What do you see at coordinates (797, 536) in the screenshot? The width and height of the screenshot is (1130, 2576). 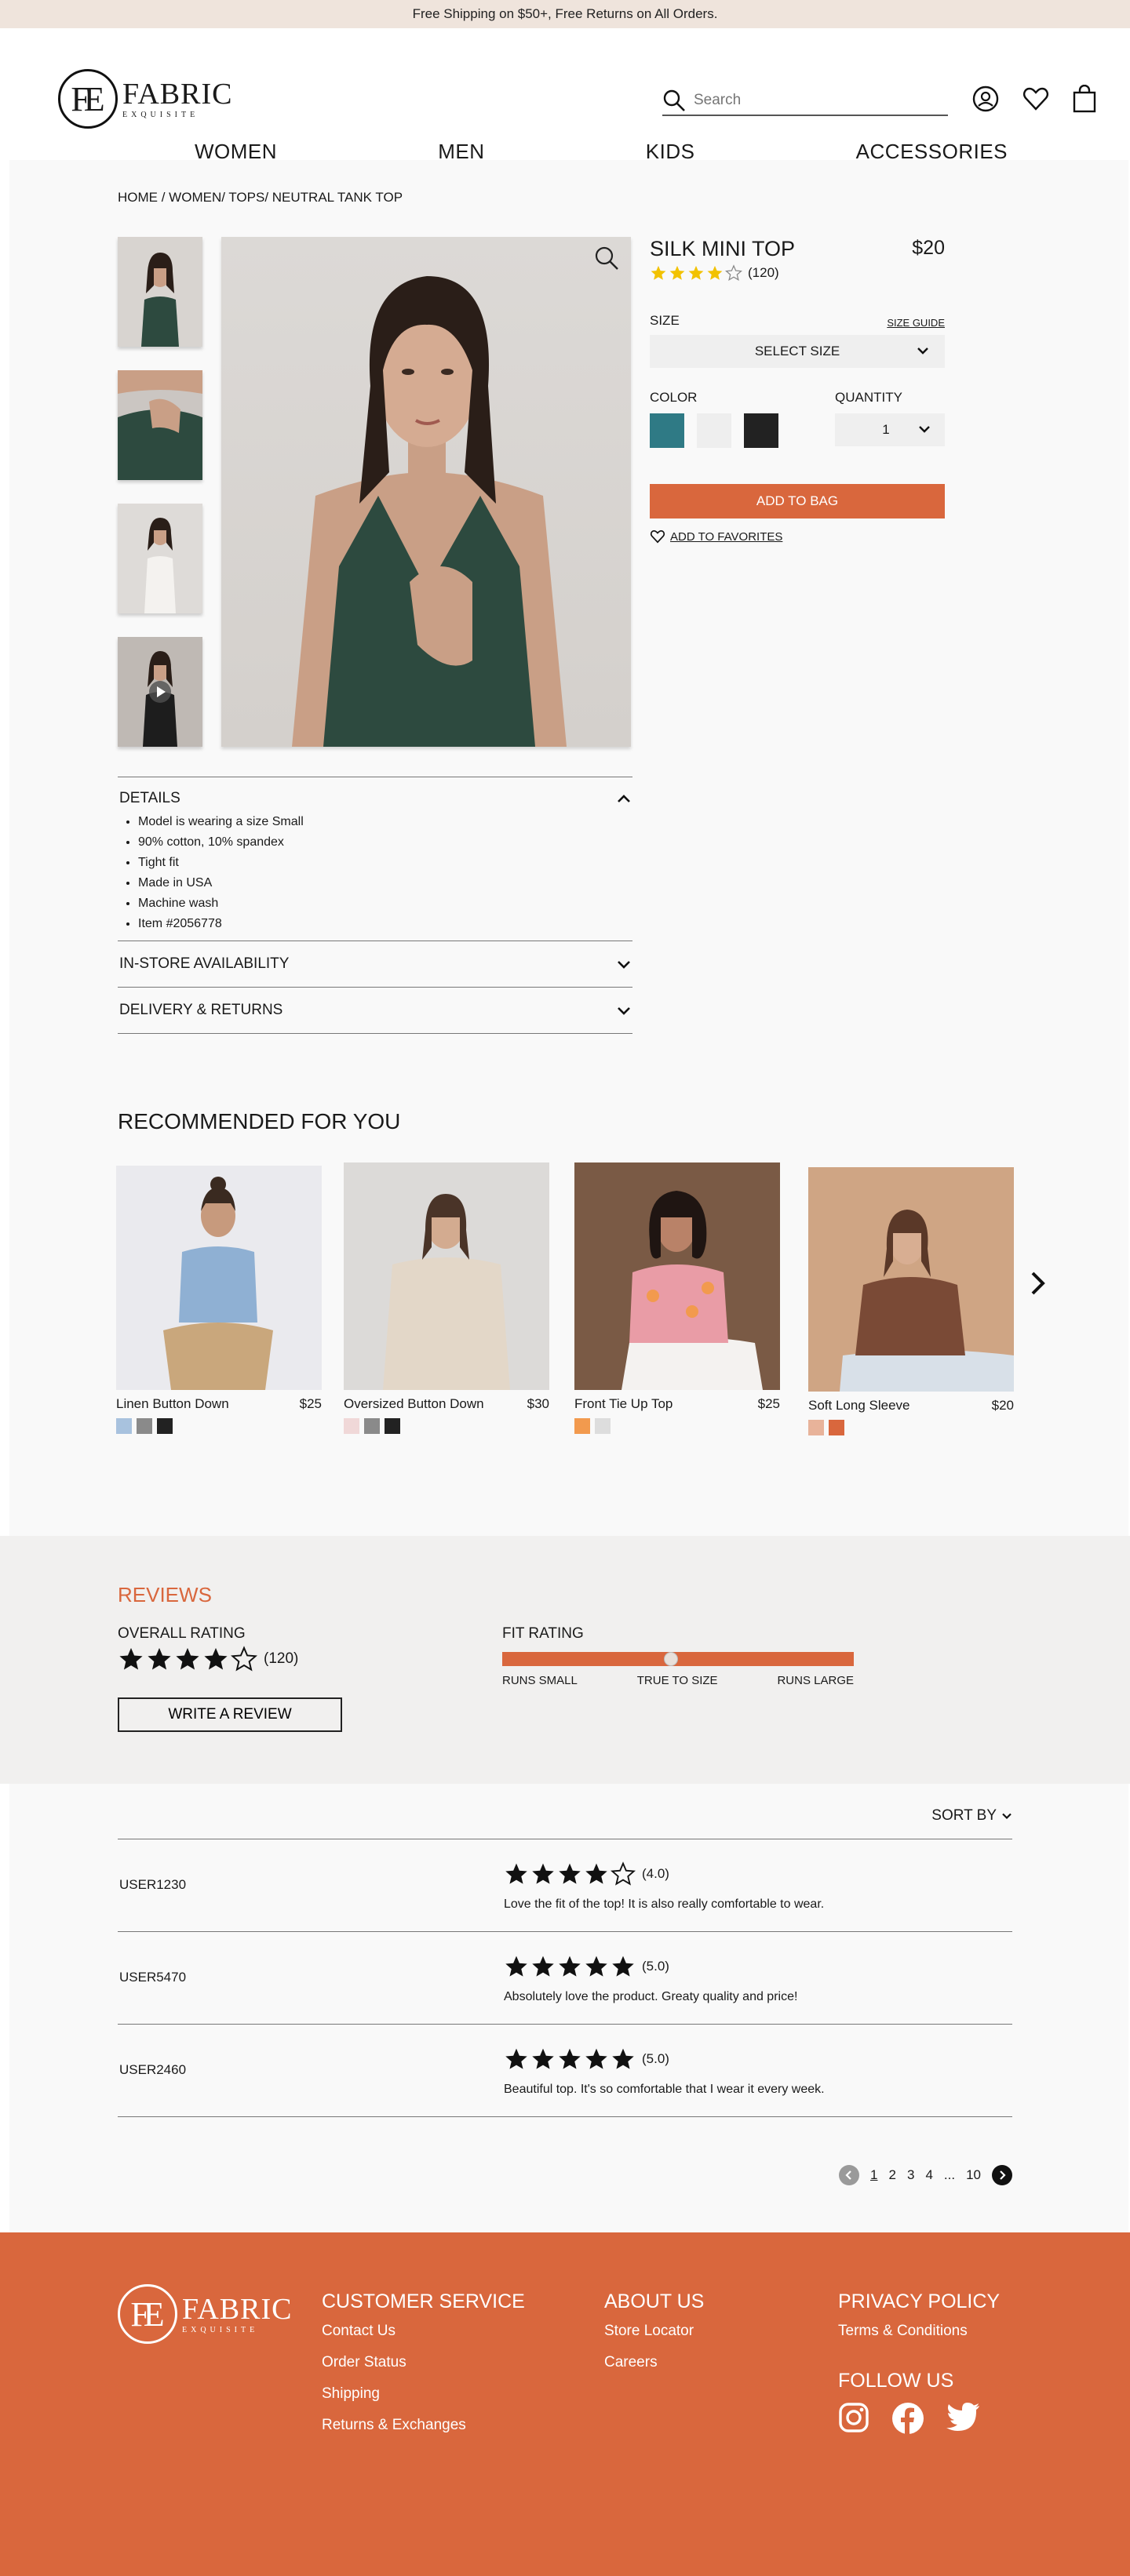 I see `add-to-favorites-link: ADD TO FAVORITES` at bounding box center [797, 536].